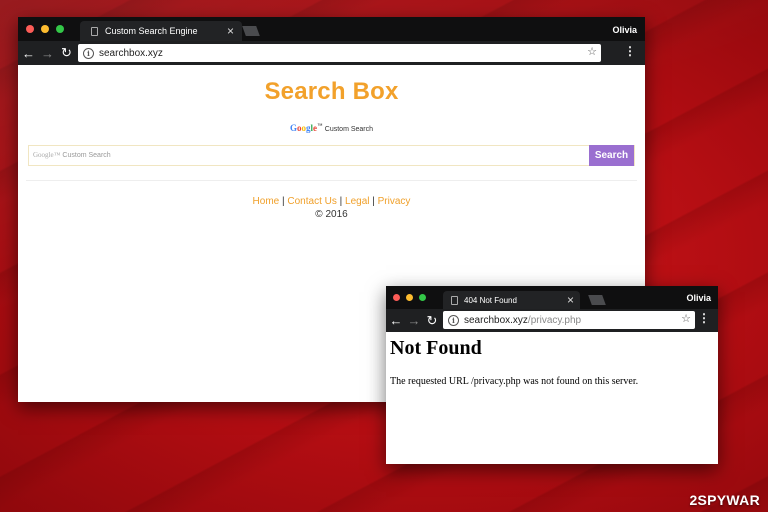 The height and width of the screenshot is (512, 768). I want to click on title-bar: 404 Not Found × Olivia, so click(552, 297).